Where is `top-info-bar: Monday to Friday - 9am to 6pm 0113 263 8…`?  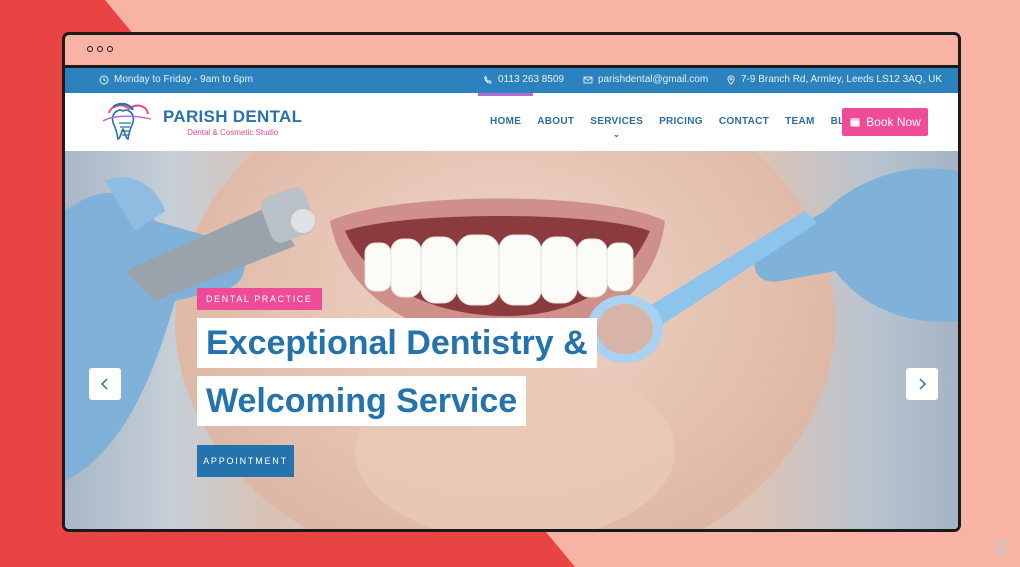 top-info-bar: Monday to Friday - 9am to 6pm 0113 263 8… is located at coordinates (511, 80).